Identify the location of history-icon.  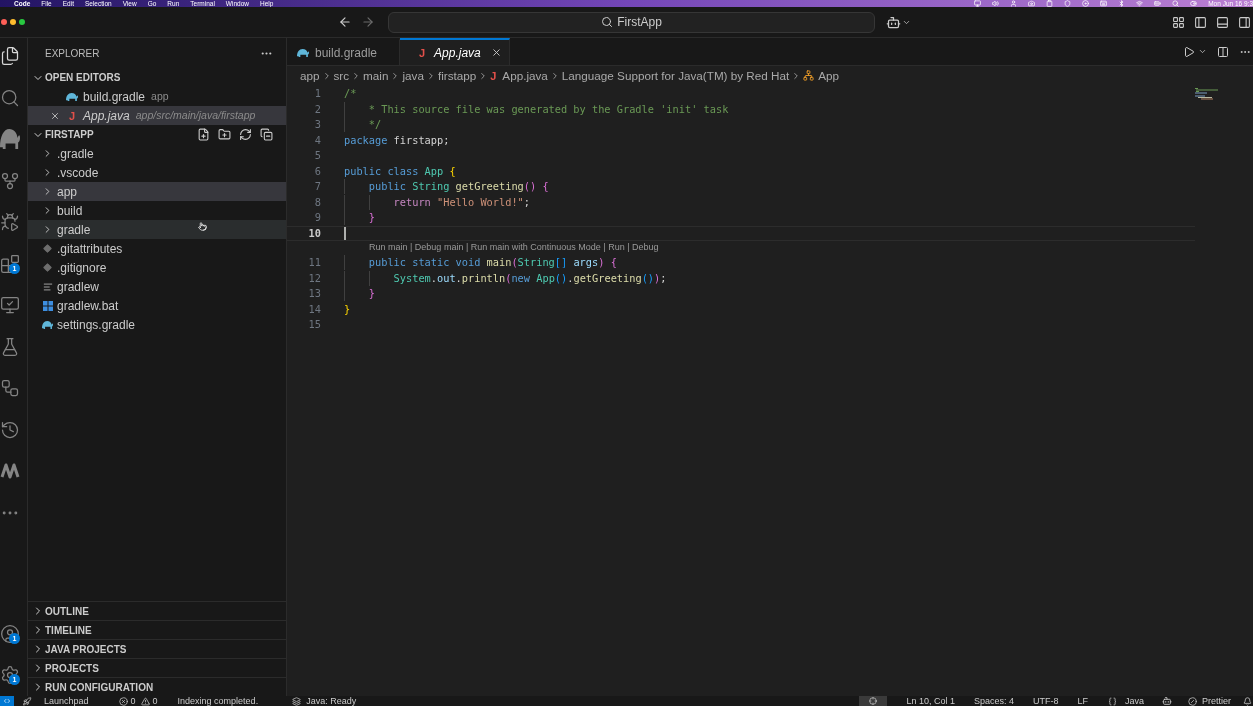
(10, 429).